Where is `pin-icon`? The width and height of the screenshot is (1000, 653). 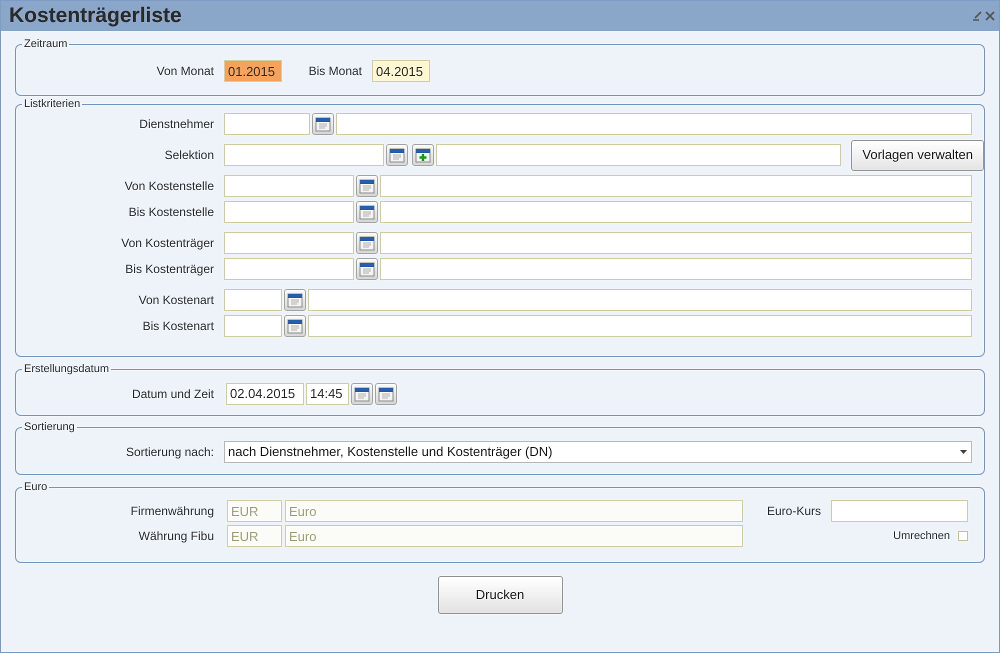 pin-icon is located at coordinates (977, 16).